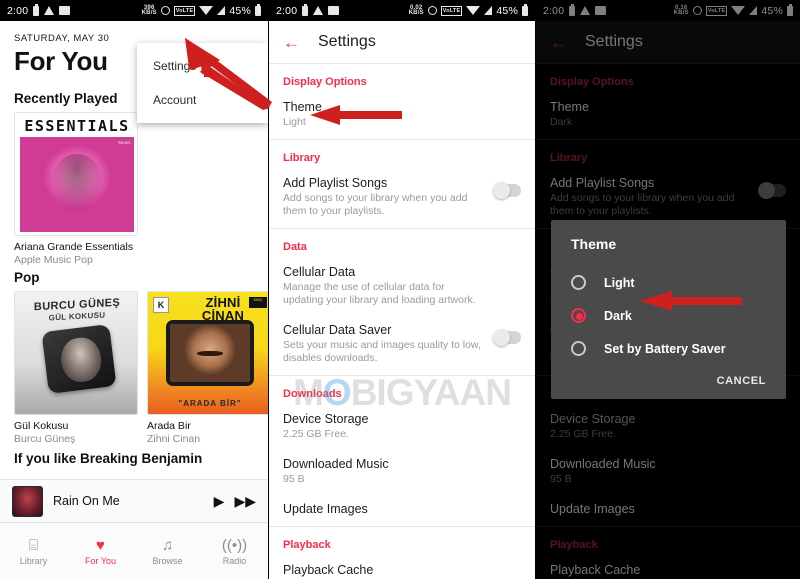 The image size is (800, 579). What do you see at coordinates (402, 10) in the screenshot?
I see `status-bar-2: 2:00 0.02 KB/S VoLTE 45%` at bounding box center [402, 10].